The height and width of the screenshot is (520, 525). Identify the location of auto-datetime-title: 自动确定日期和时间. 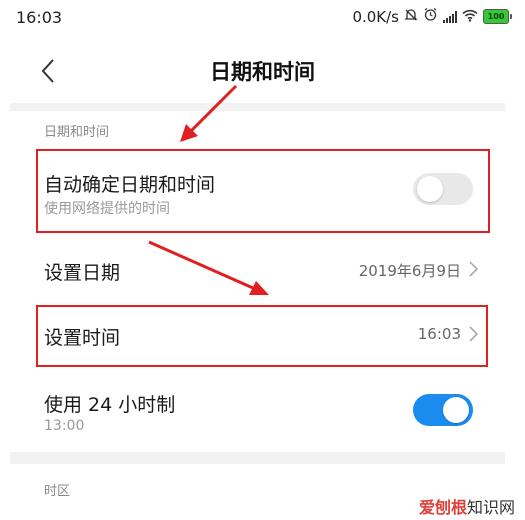
(130, 185).